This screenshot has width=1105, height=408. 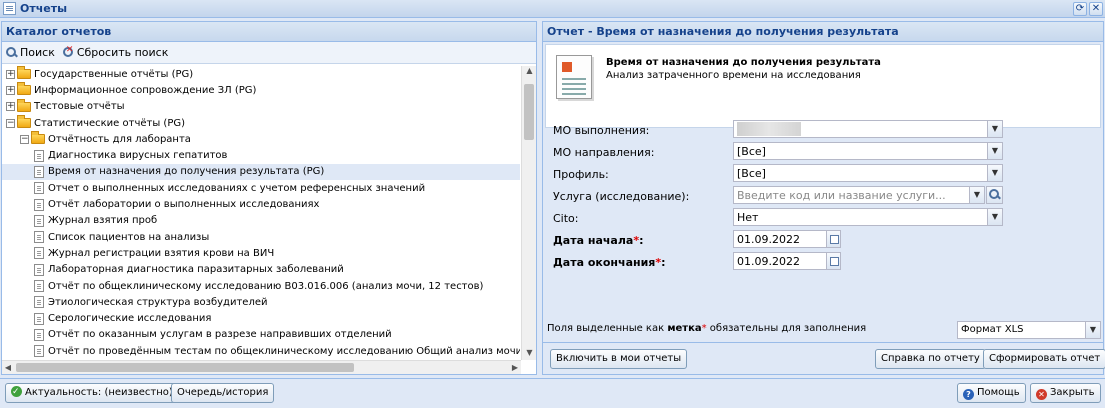 I want to click on refresh-icon: ⟳, so click(x=1080, y=9).